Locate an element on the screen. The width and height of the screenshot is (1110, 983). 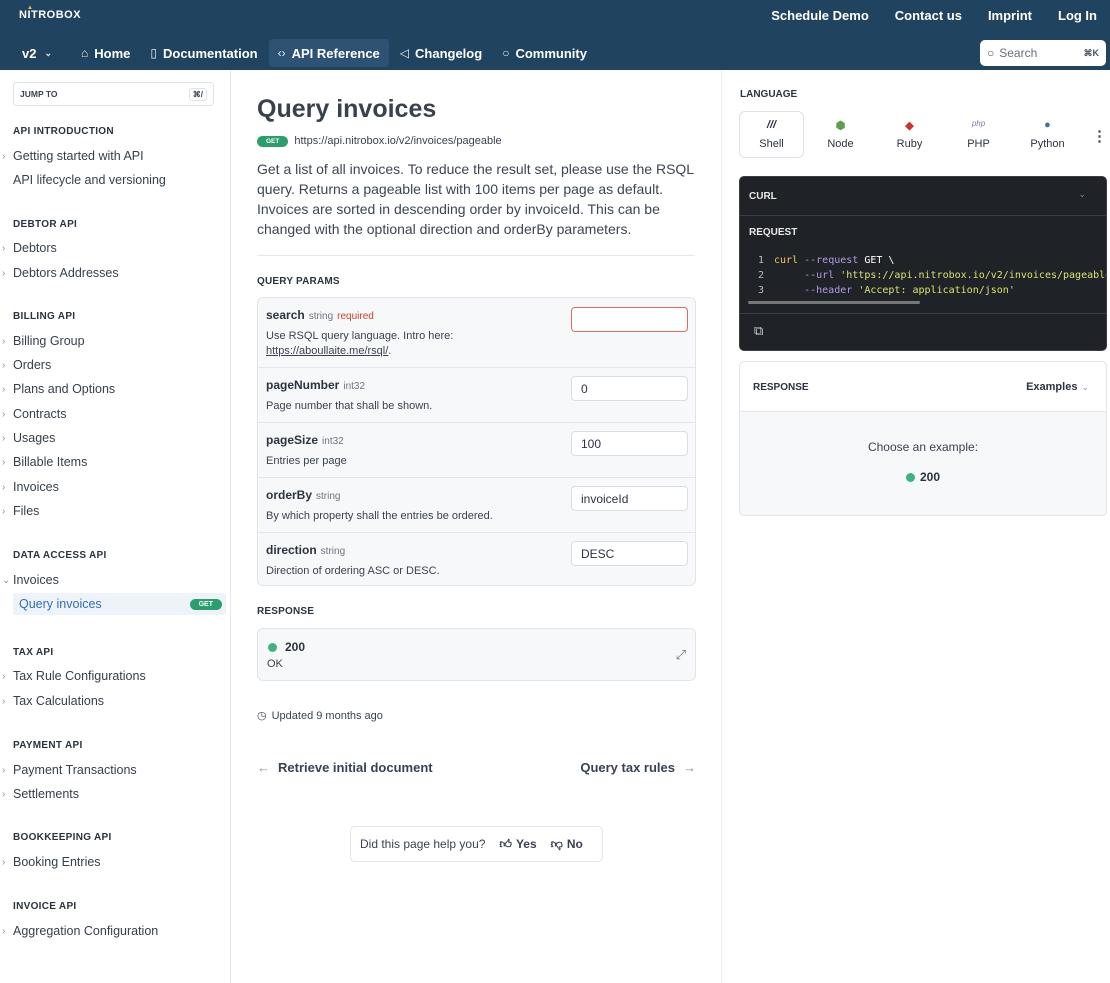
sidebar-item-contracts: › Contracts is located at coordinates (115, 414).